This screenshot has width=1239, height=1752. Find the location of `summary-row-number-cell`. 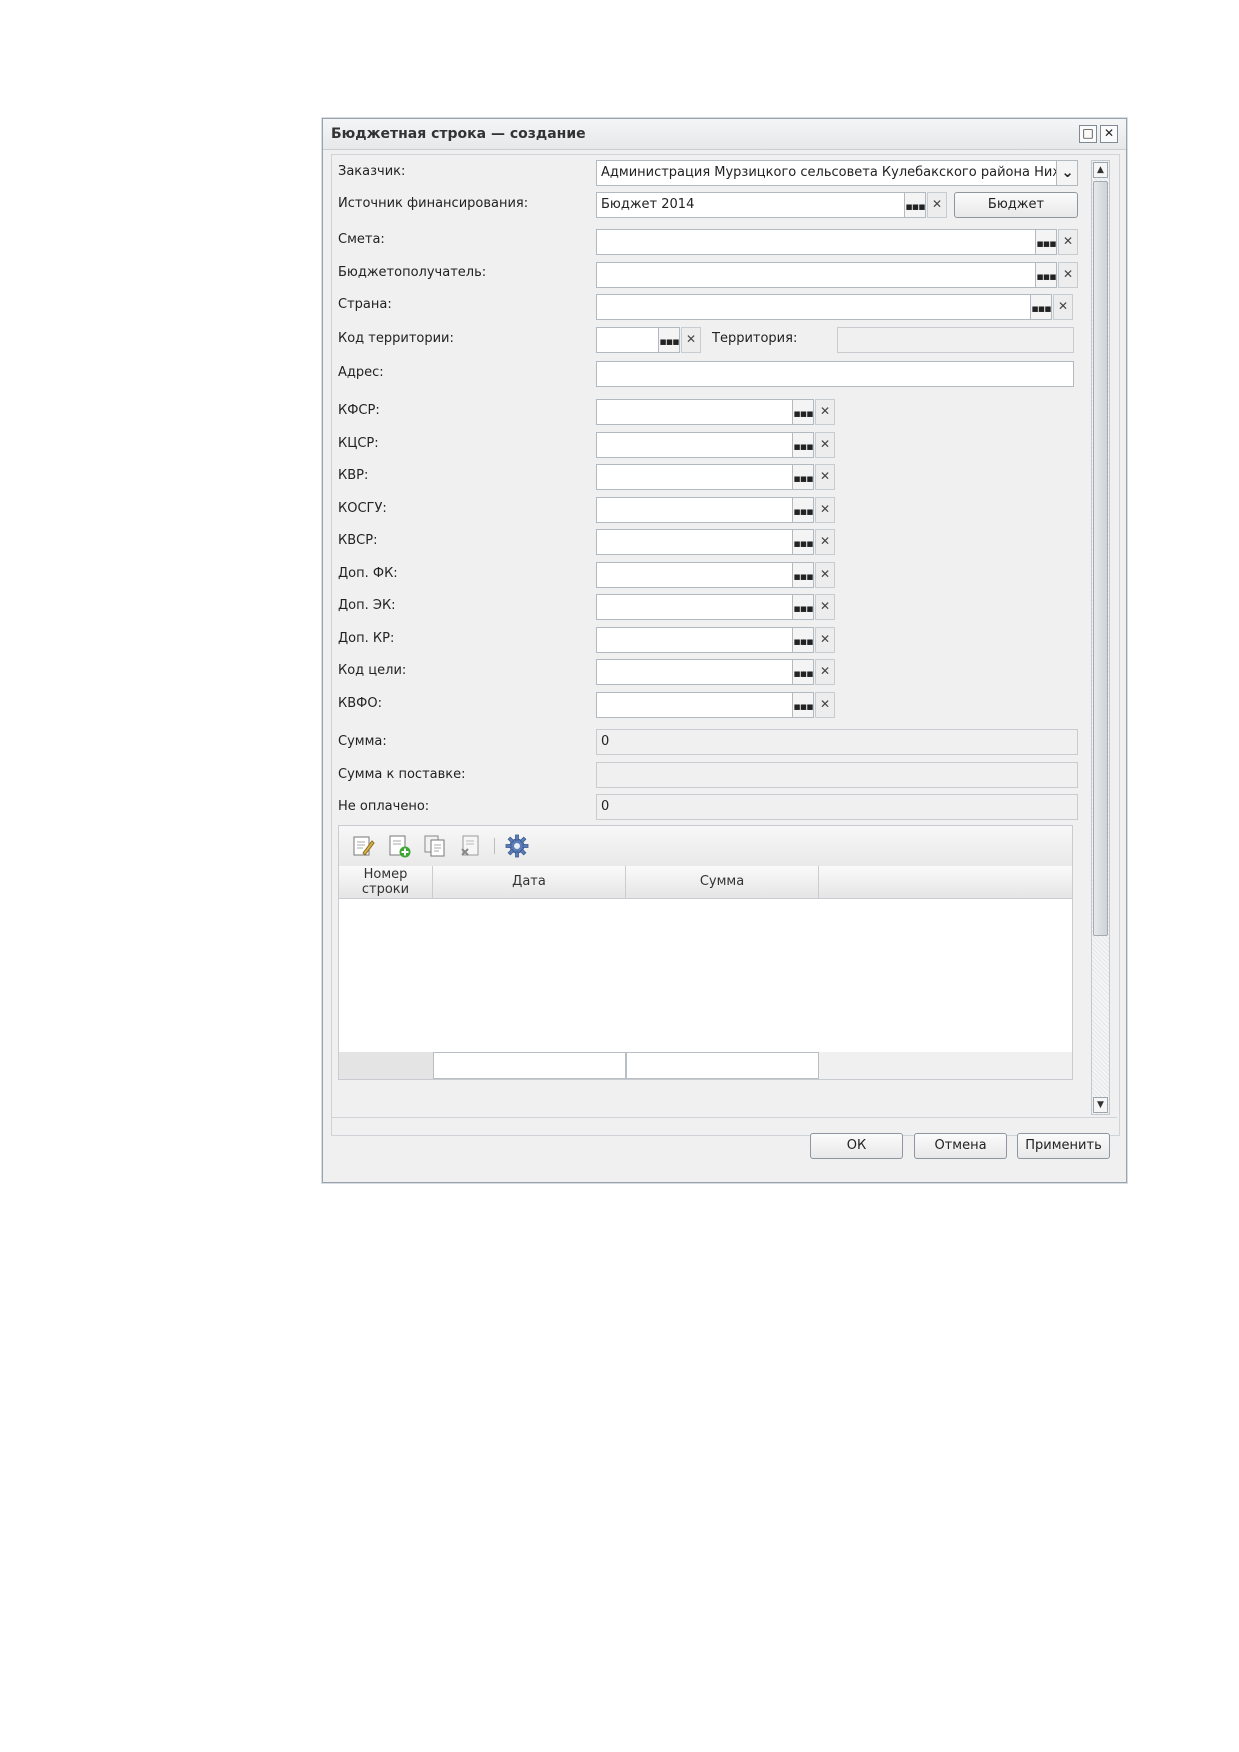

summary-row-number-cell is located at coordinates (386, 1065).